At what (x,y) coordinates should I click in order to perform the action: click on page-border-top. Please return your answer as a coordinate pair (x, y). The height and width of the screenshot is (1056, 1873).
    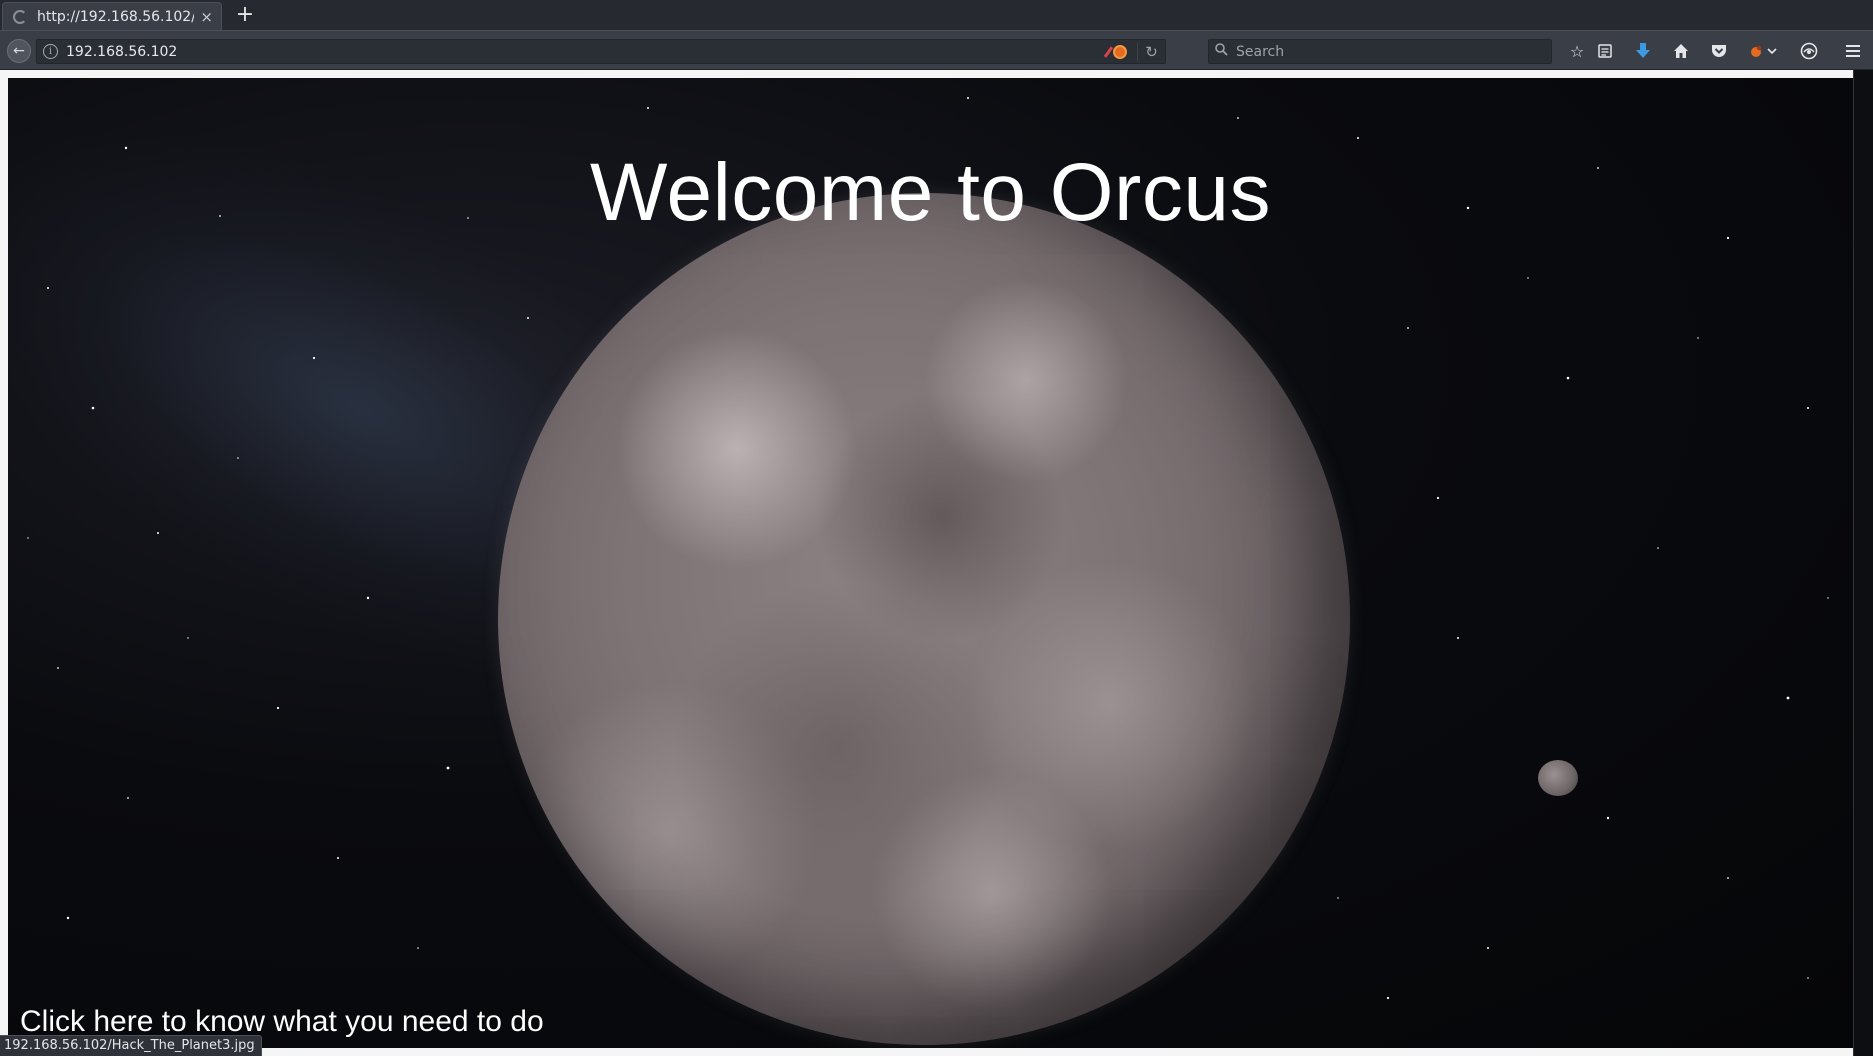
    Looking at the image, I should click on (936, 74).